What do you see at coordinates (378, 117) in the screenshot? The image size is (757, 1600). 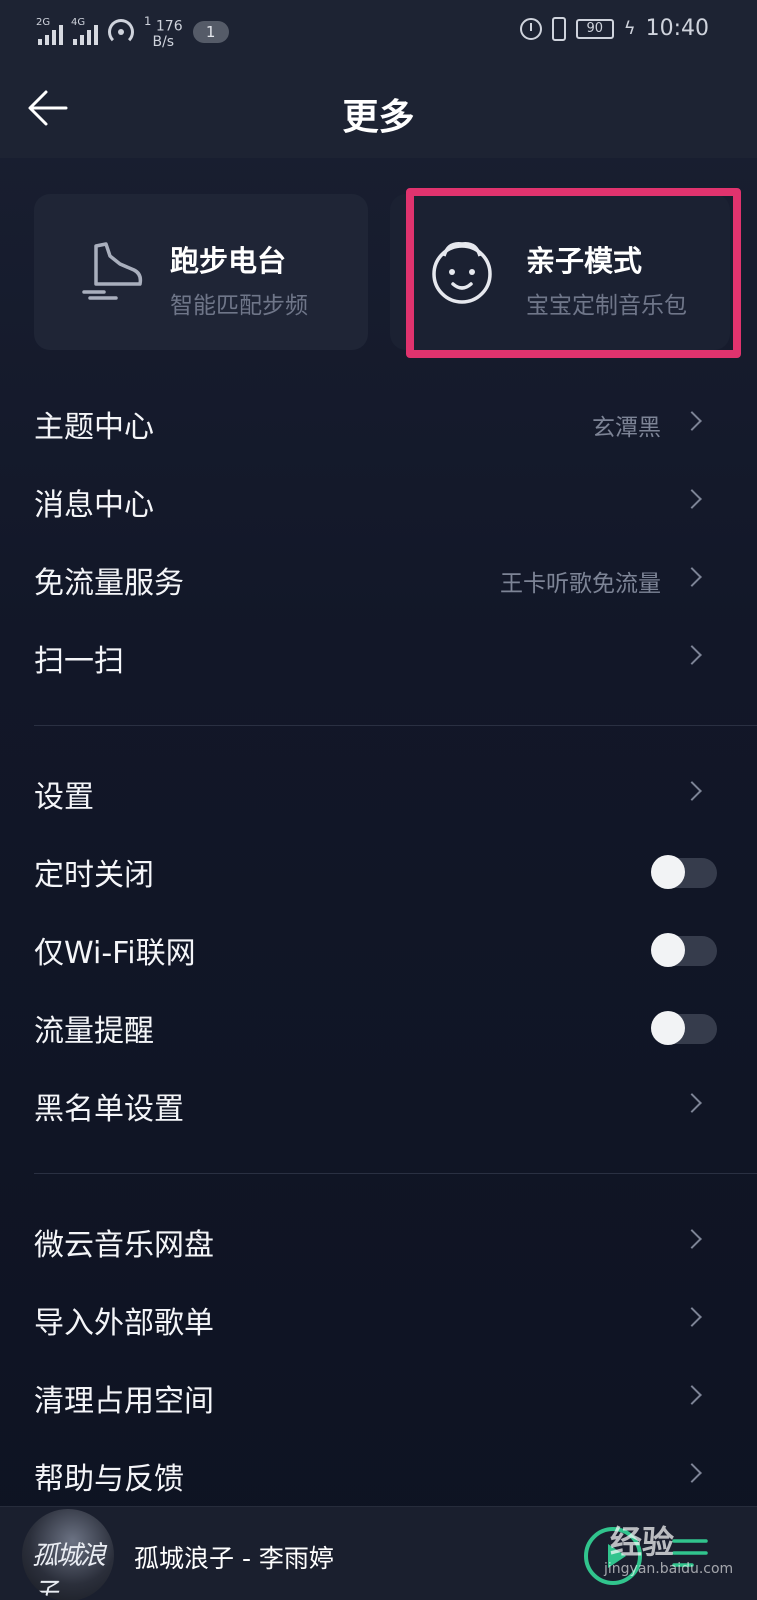 I see `page-title: 更多` at bounding box center [378, 117].